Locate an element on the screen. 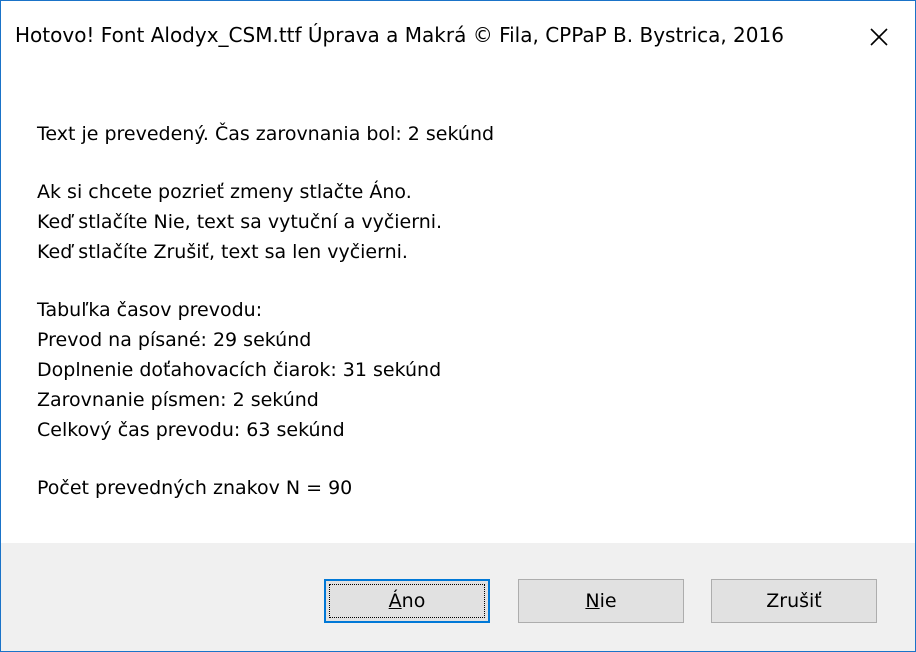  times-table-title: Tabuľka časov prevodu: is located at coordinates (150, 310).